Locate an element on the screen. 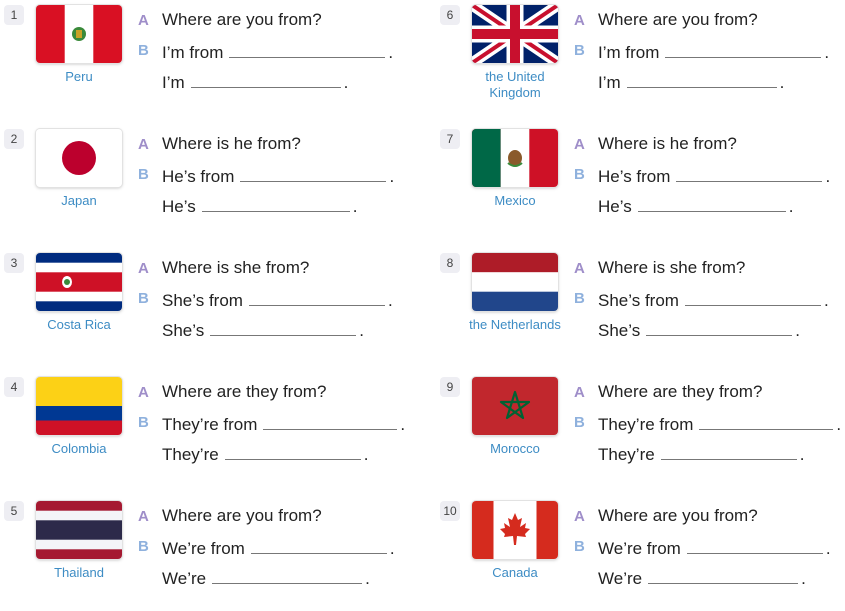 Image resolution: width=845 pixels, height=611 pixels. short-answer-prefix: They’re is located at coordinates (626, 454).